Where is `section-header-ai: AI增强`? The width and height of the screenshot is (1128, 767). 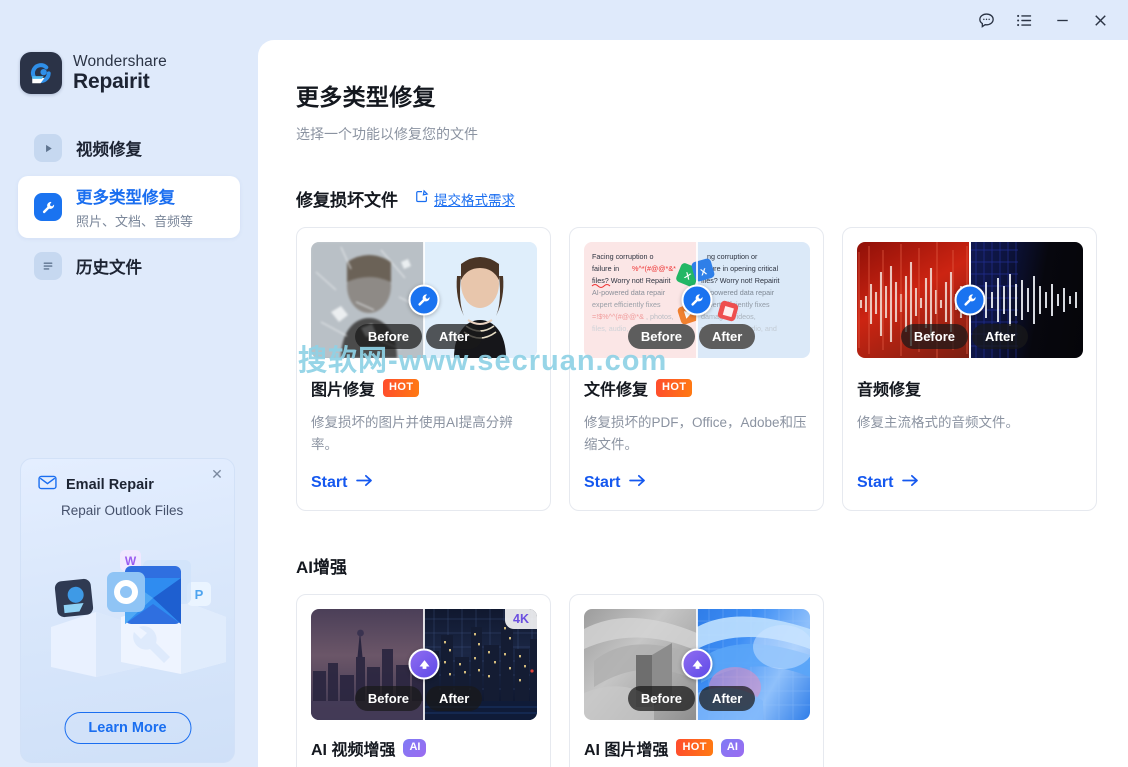
section-header-ai: AI增强 is located at coordinates (696, 565).